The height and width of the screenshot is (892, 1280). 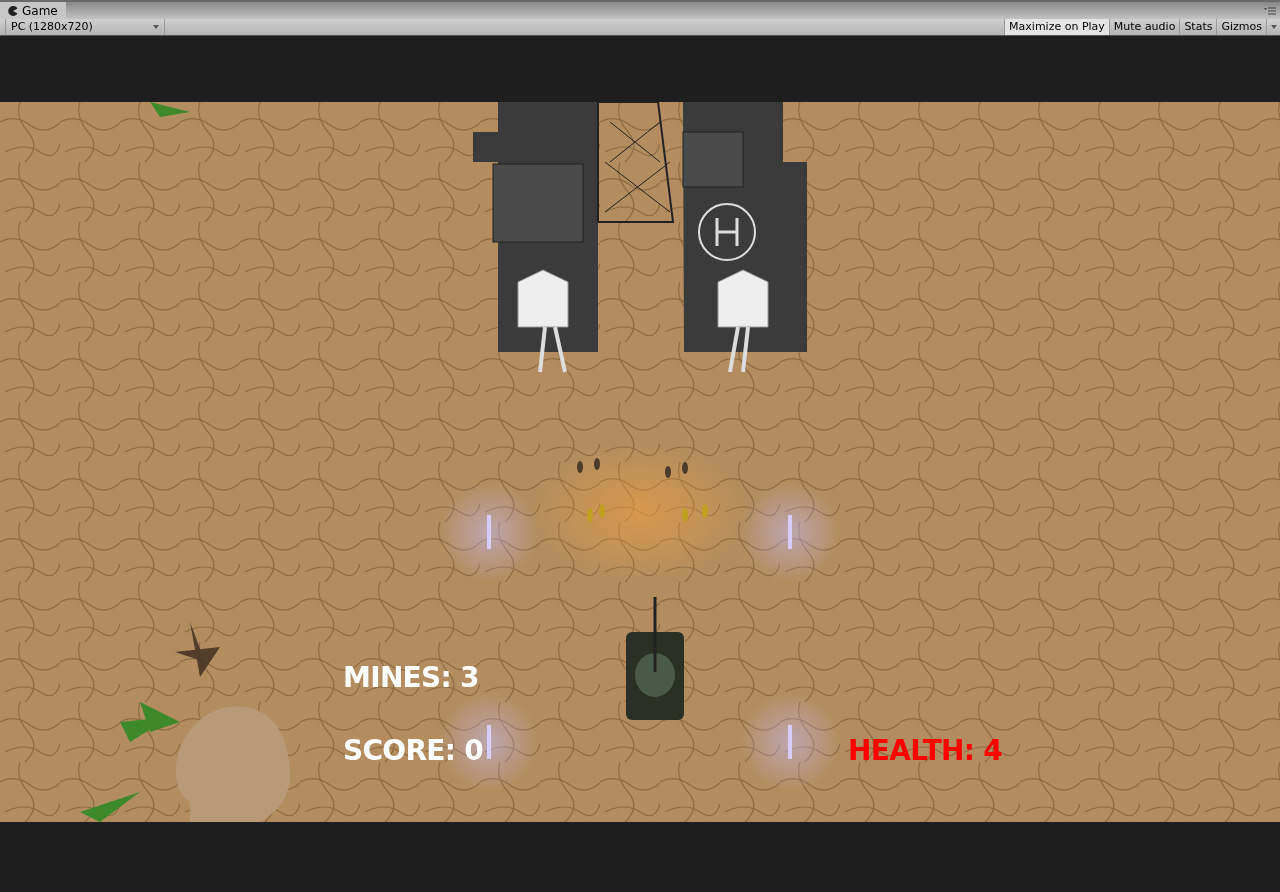 What do you see at coordinates (40, 11) in the screenshot?
I see `tab-title: Game` at bounding box center [40, 11].